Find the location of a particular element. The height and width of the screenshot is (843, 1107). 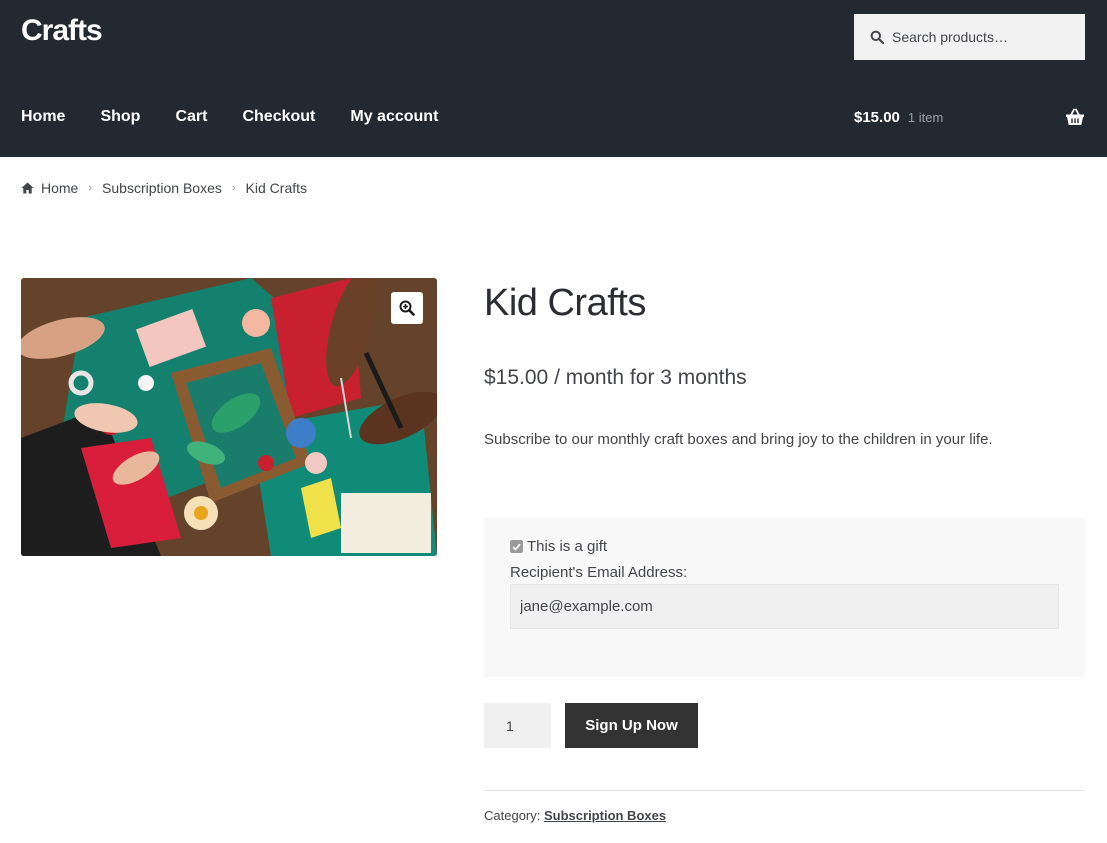

product-price: $15.00 / month for 3 months is located at coordinates (615, 377).